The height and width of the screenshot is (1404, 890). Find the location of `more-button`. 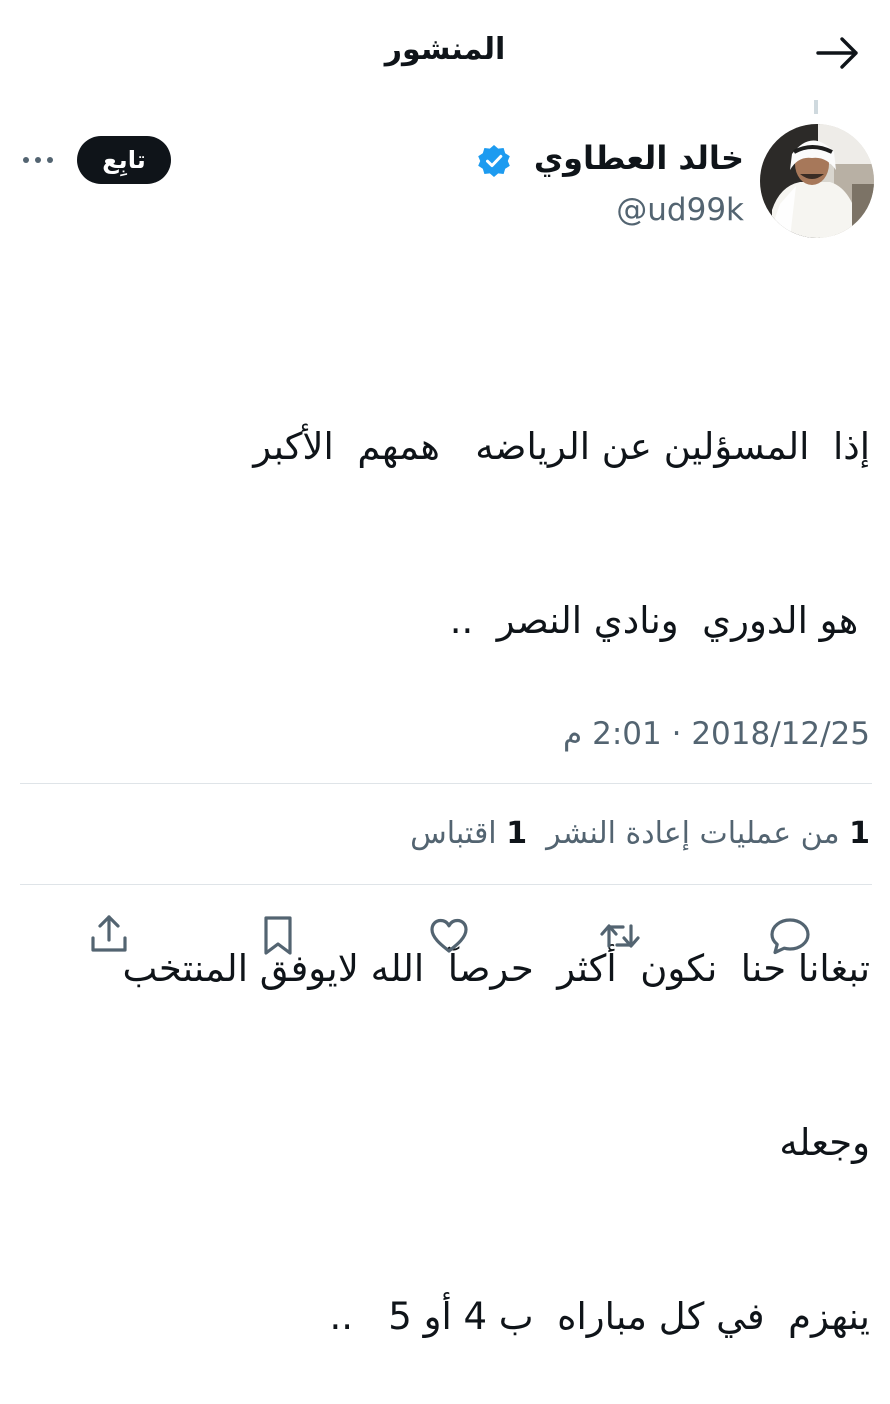

more-button is located at coordinates (40, 160).